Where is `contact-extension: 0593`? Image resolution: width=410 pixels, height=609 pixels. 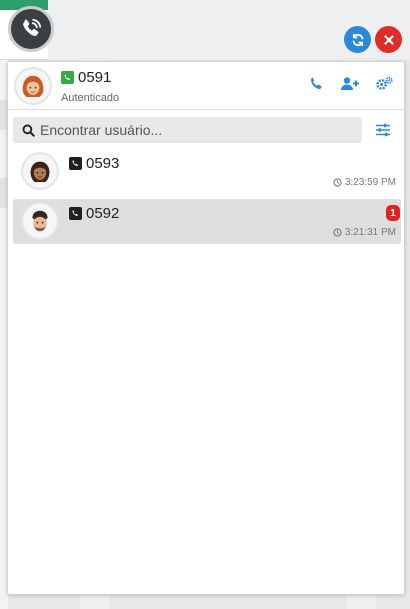 contact-extension: 0593 is located at coordinates (103, 163).